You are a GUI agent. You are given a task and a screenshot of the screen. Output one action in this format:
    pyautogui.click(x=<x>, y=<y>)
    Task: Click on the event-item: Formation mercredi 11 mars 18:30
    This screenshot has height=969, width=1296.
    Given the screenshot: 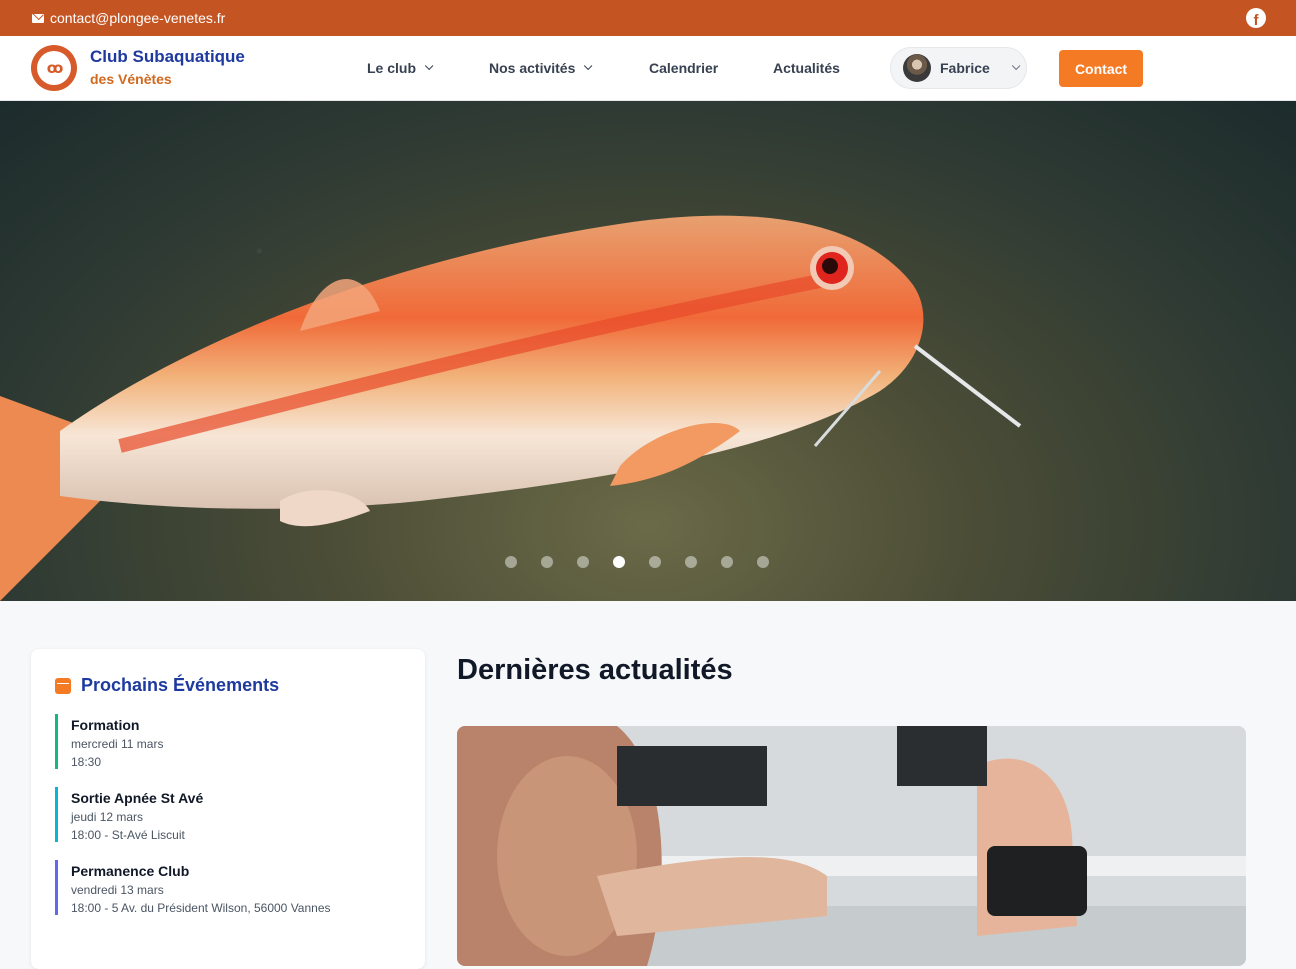 What is the action you would take?
    pyautogui.click(x=228, y=741)
    